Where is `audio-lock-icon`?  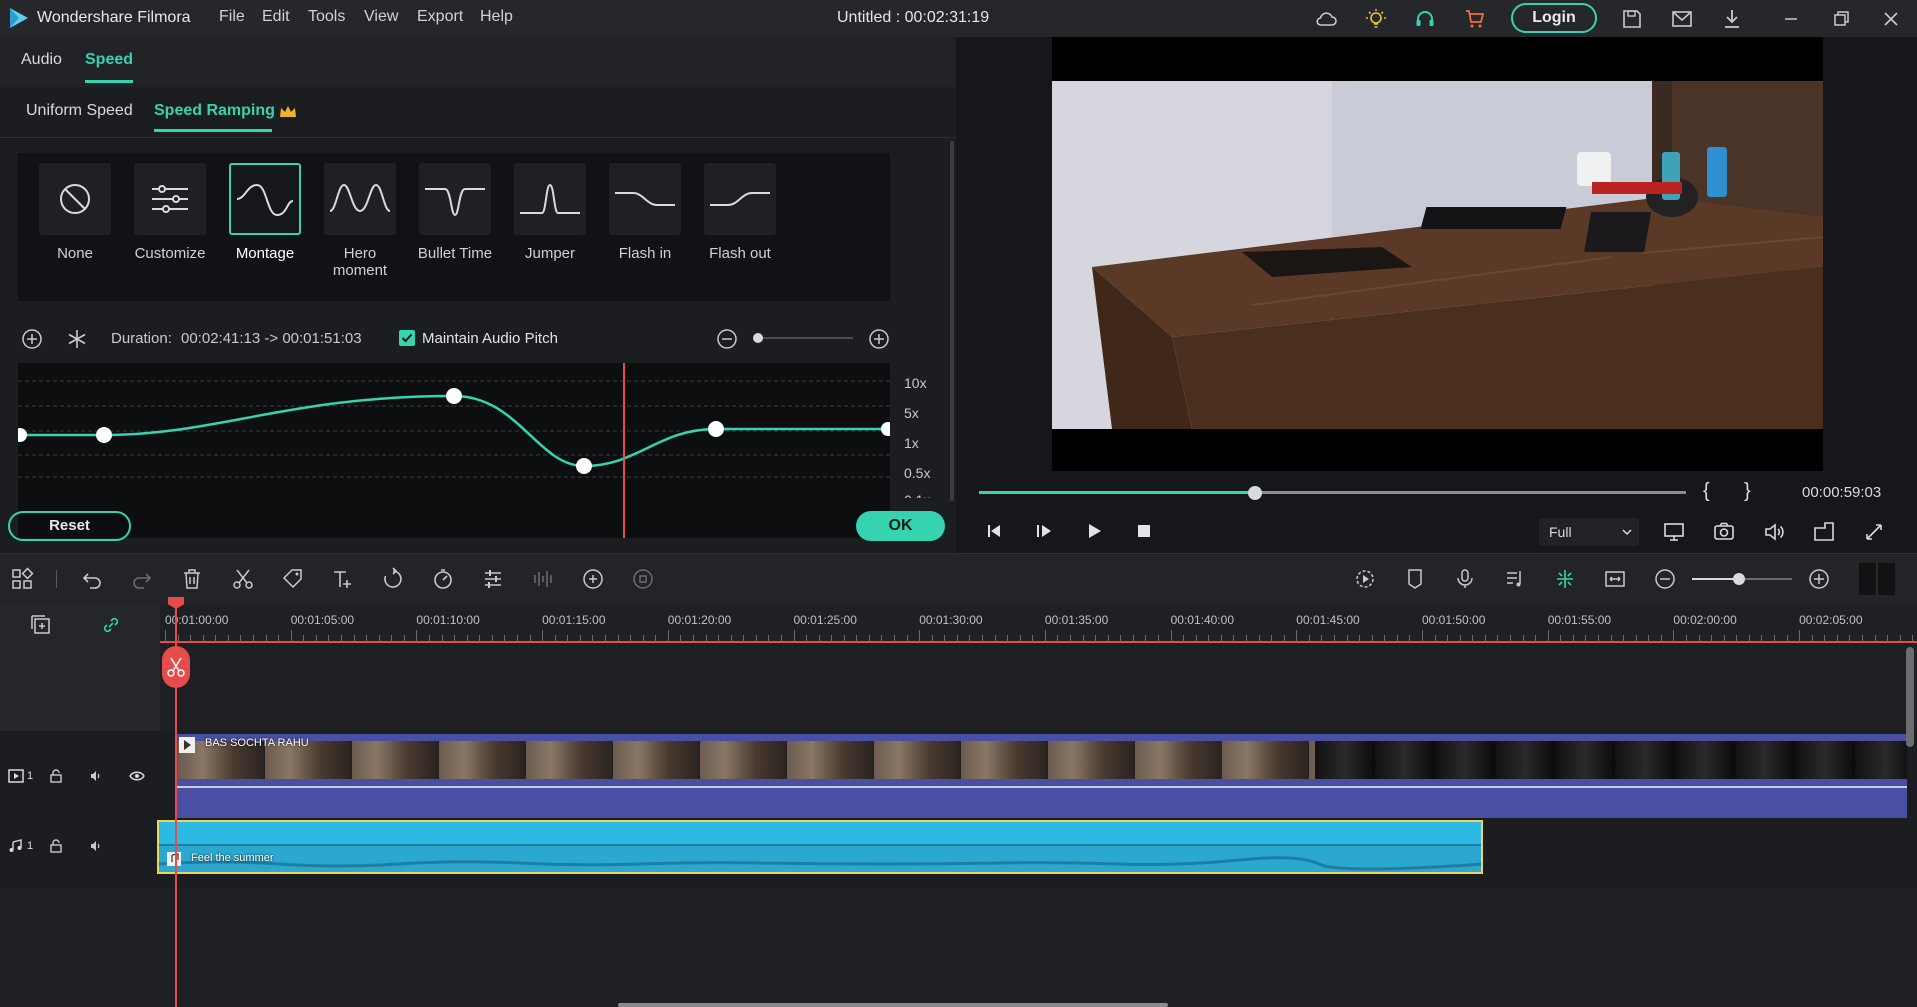
audio-lock-icon is located at coordinates (56, 846).